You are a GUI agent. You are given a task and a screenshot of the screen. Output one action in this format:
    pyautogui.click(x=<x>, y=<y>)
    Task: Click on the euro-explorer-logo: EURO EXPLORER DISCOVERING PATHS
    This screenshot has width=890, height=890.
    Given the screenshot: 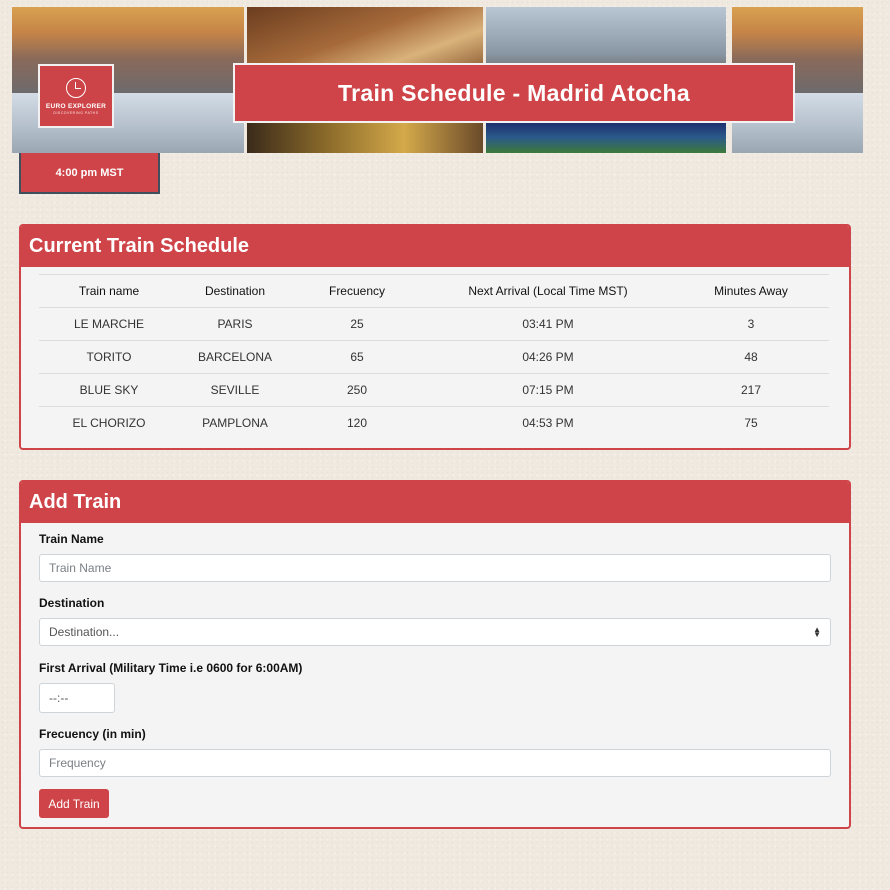 What is the action you would take?
    pyautogui.click(x=76, y=96)
    